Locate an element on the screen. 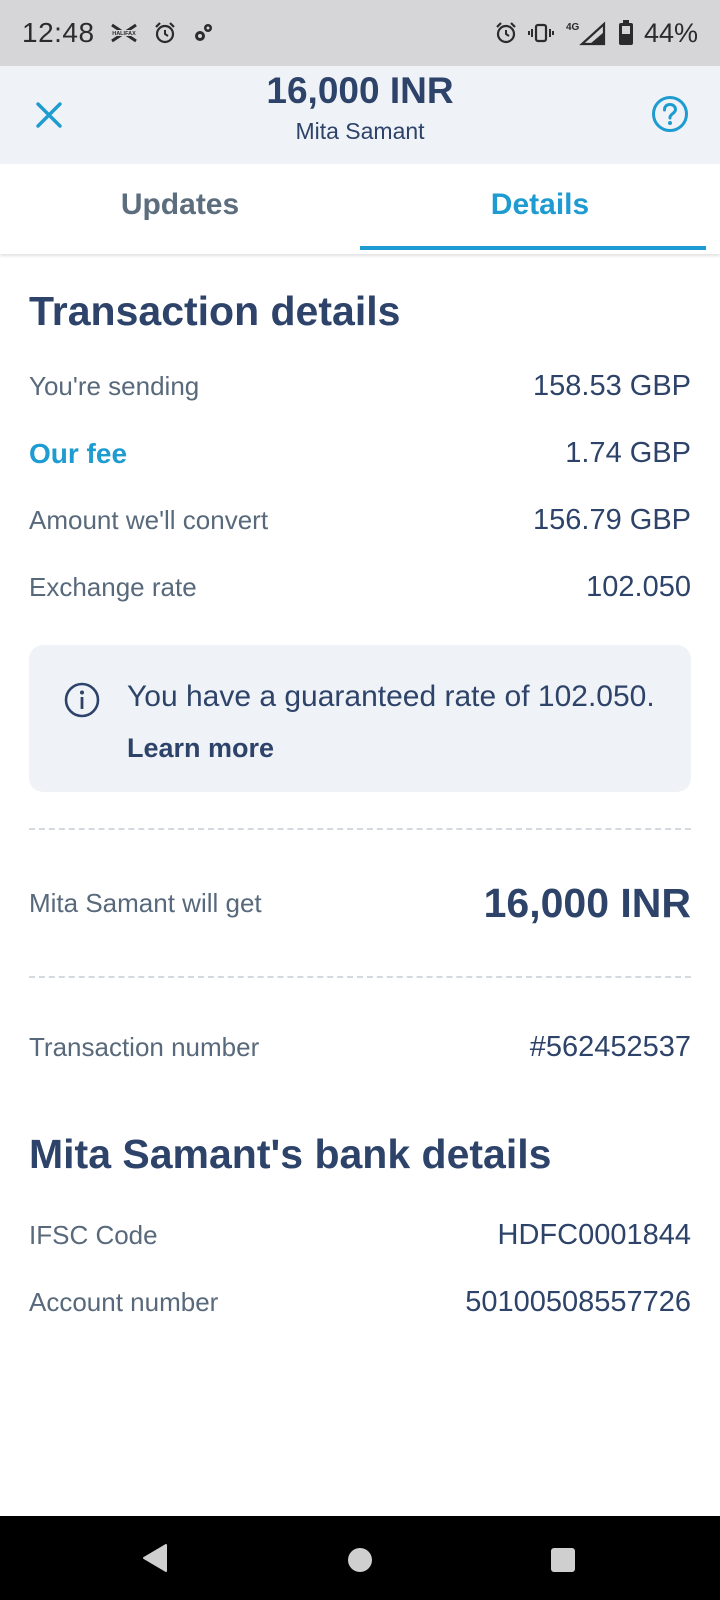  header-amount: 16,000 INR is located at coordinates (360, 90).